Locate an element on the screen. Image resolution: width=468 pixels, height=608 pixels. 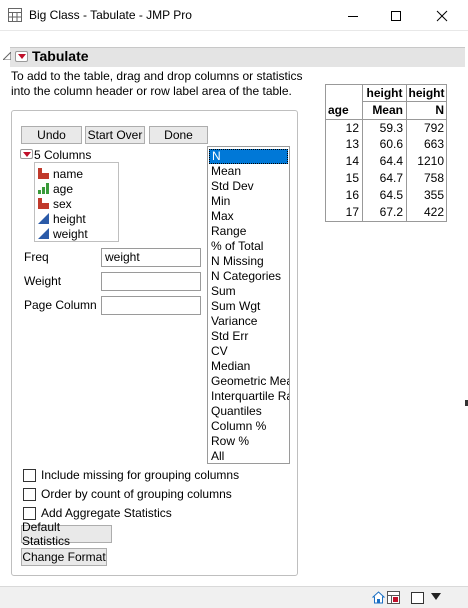
row-header-age: age is located at coordinates (345, 110).